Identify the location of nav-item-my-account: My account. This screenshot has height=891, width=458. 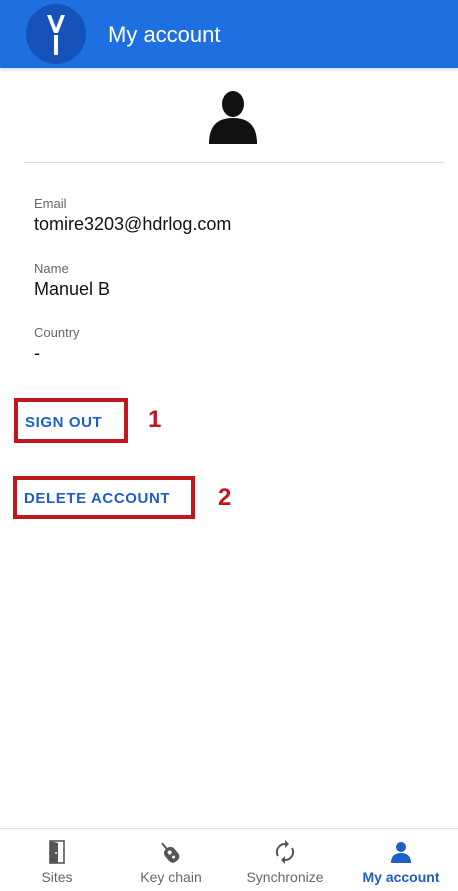
(401, 860).